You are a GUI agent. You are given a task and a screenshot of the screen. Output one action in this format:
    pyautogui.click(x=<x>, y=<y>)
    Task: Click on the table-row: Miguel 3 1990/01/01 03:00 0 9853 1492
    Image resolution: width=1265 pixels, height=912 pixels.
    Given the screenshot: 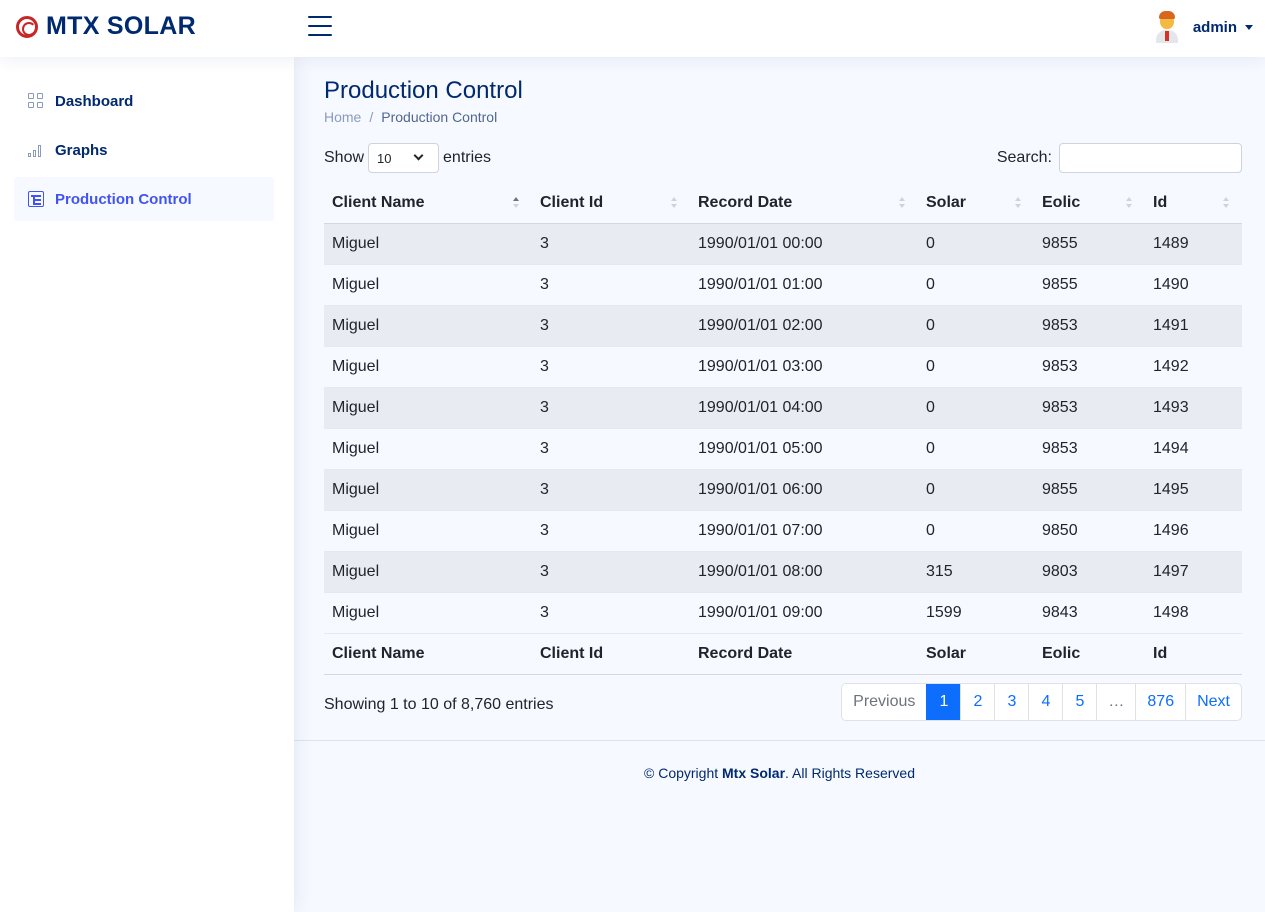 What is the action you would take?
    pyautogui.click(x=783, y=367)
    